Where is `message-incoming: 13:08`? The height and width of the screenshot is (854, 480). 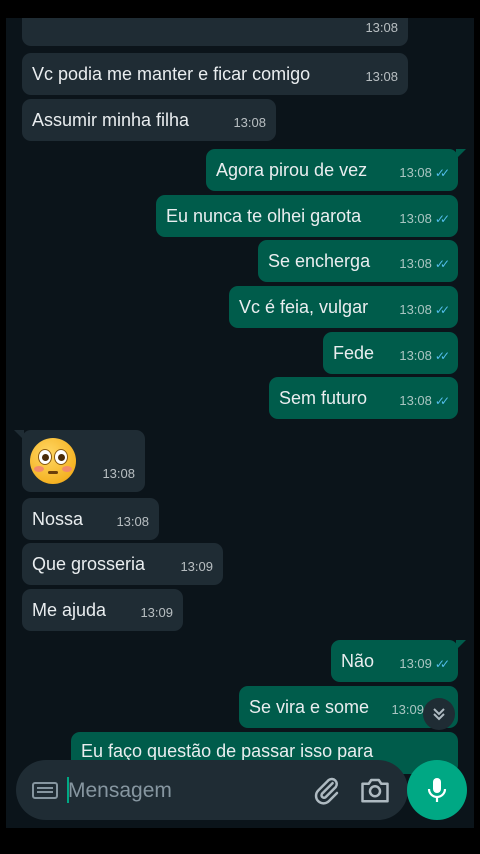
message-incoming: 13:08 is located at coordinates (215, 32).